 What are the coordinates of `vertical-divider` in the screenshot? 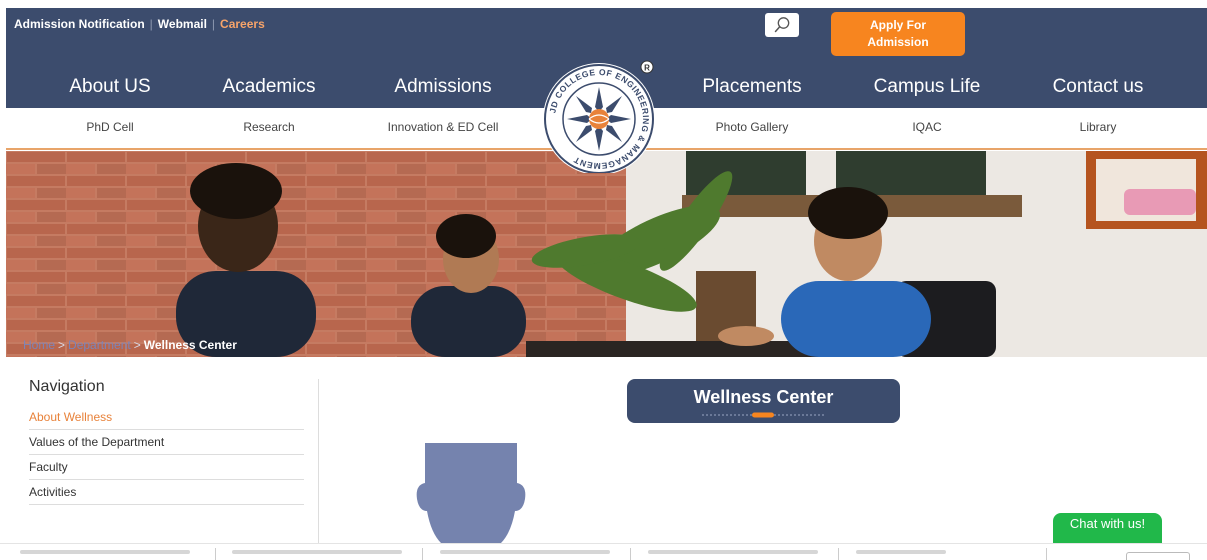 It's located at (318, 461).